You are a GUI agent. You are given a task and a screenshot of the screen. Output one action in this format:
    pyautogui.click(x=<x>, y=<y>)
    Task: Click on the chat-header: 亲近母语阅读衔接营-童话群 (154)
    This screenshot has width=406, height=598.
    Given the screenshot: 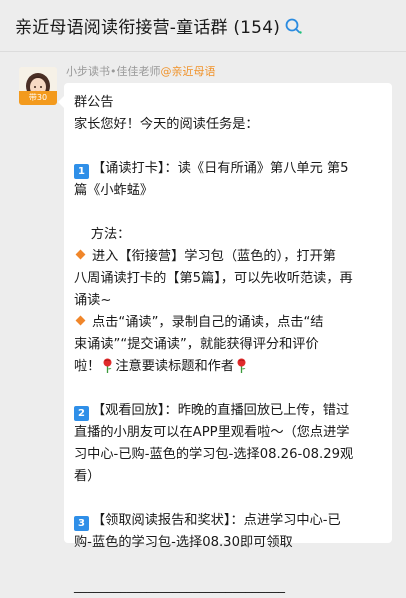 What is the action you would take?
    pyautogui.click(x=203, y=26)
    